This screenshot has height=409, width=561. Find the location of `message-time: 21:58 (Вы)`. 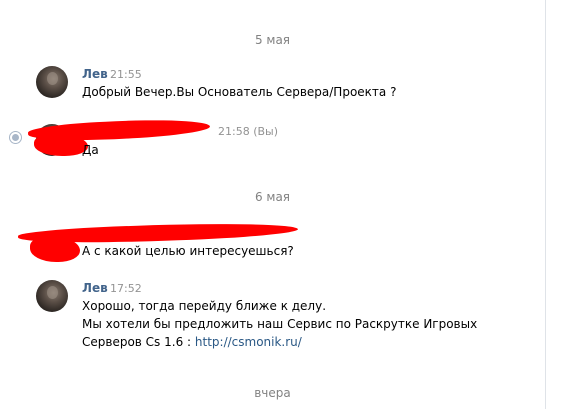

message-time: 21:58 (Вы) is located at coordinates (248, 131).